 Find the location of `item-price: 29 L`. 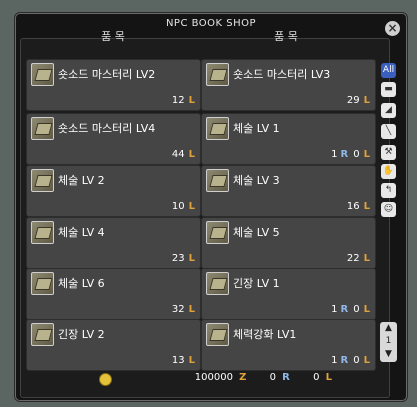

item-price: 29 L is located at coordinates (358, 100).